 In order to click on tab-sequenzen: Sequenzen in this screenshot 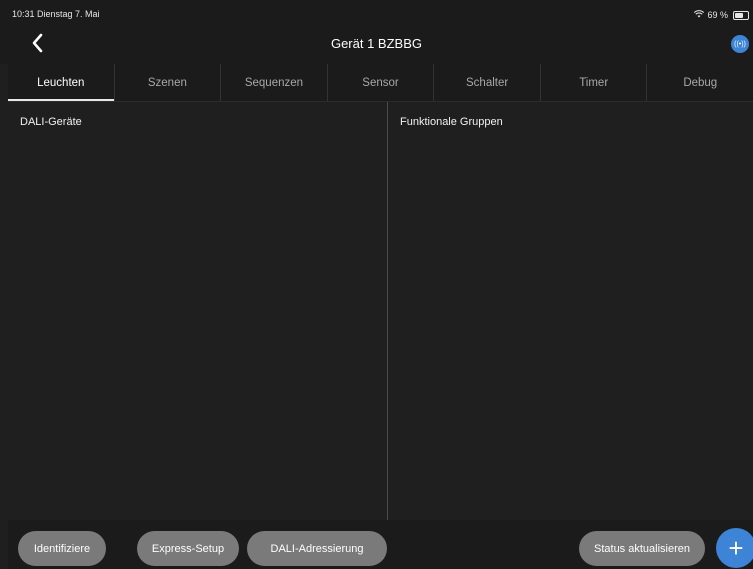, I will do `click(273, 82)`.